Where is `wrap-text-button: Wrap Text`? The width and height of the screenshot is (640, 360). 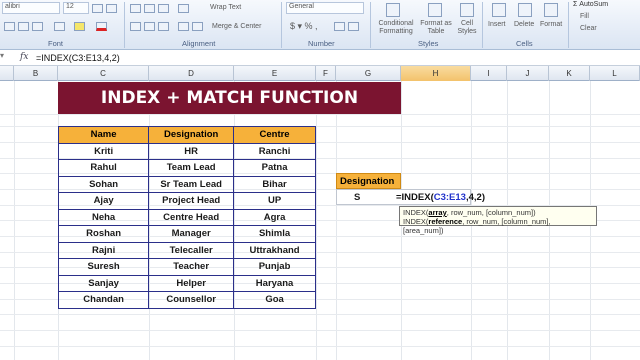
wrap-text-button: Wrap Text is located at coordinates (225, 7).